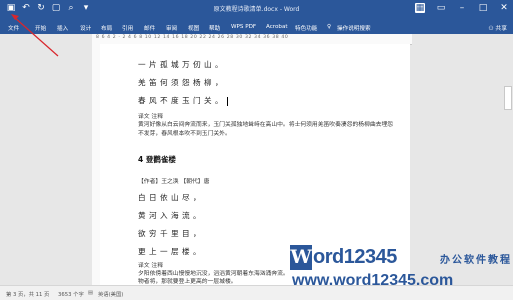 The height and width of the screenshot is (300, 513). I want to click on watermark-url: www.word12345.com, so click(373, 280).